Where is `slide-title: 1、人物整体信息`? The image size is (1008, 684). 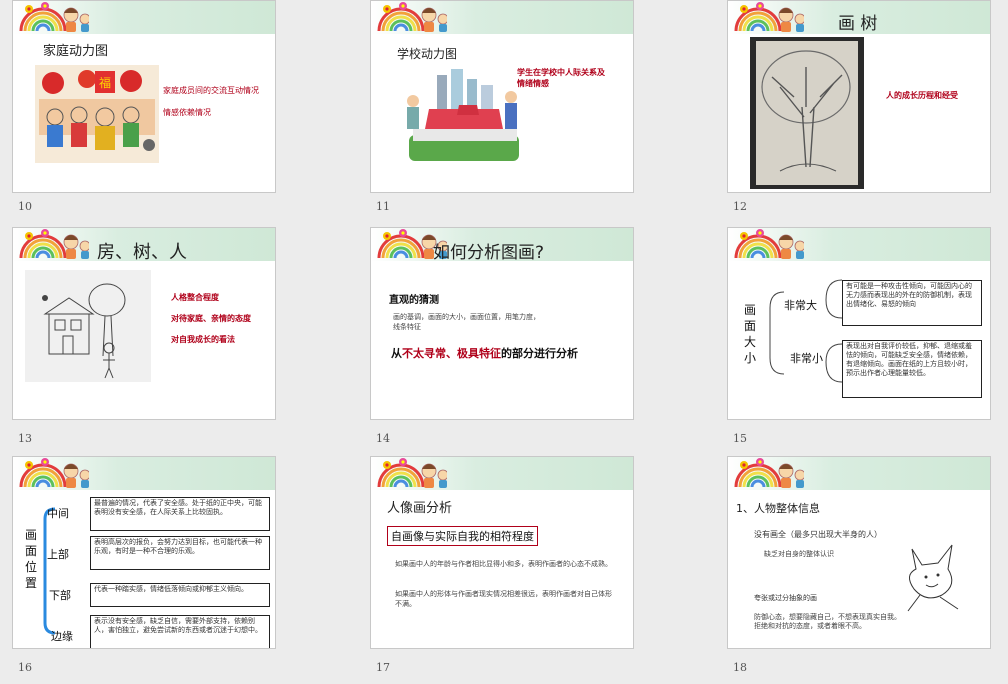
slide-title: 1、人物整体信息 is located at coordinates (778, 508).